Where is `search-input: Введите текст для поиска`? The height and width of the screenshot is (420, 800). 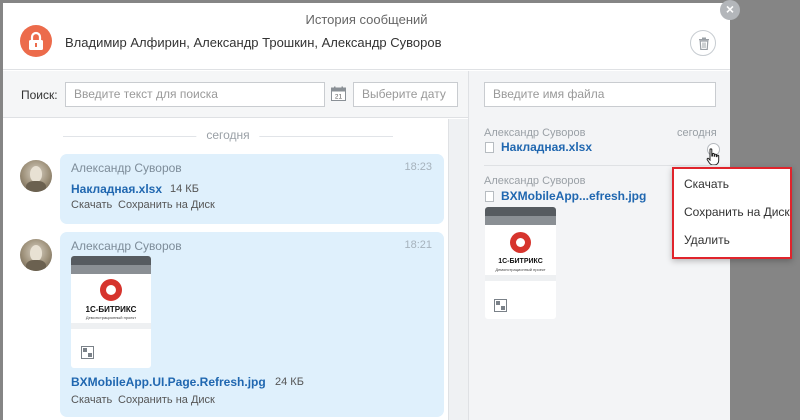
search-input: Введите текст для поиска is located at coordinates (195, 94).